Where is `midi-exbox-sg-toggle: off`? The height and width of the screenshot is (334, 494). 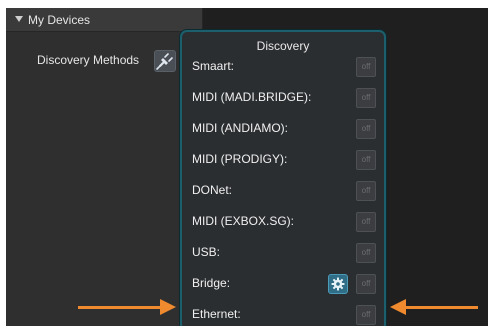
midi-exbox-sg-toggle: off is located at coordinates (366, 222).